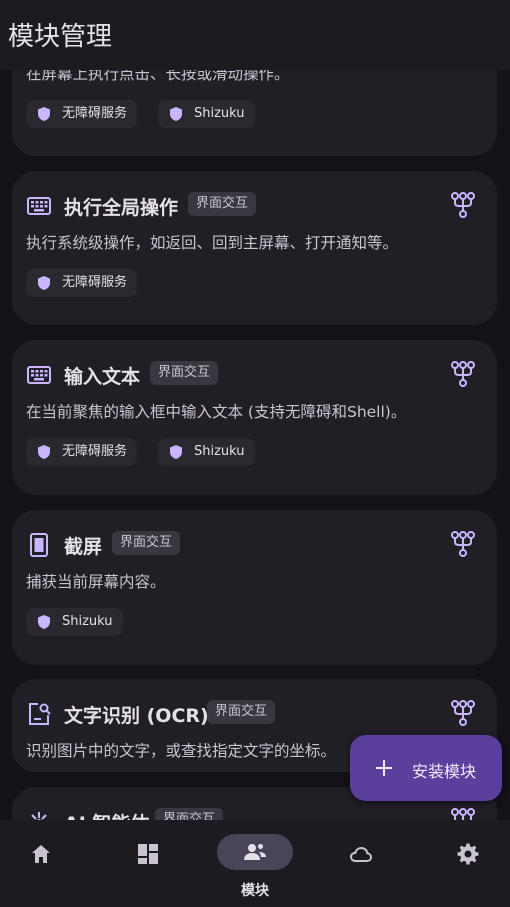 The height and width of the screenshot is (907, 510). Describe the element at coordinates (39, 816) in the screenshot. I see `ai-agent-icon` at that location.